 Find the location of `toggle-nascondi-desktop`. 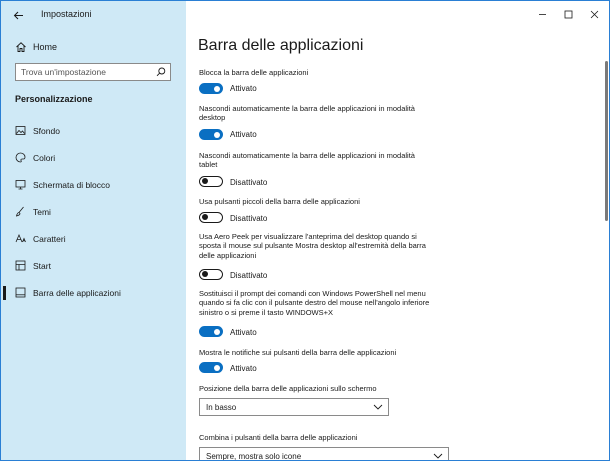

toggle-nascondi-desktop is located at coordinates (211, 134).